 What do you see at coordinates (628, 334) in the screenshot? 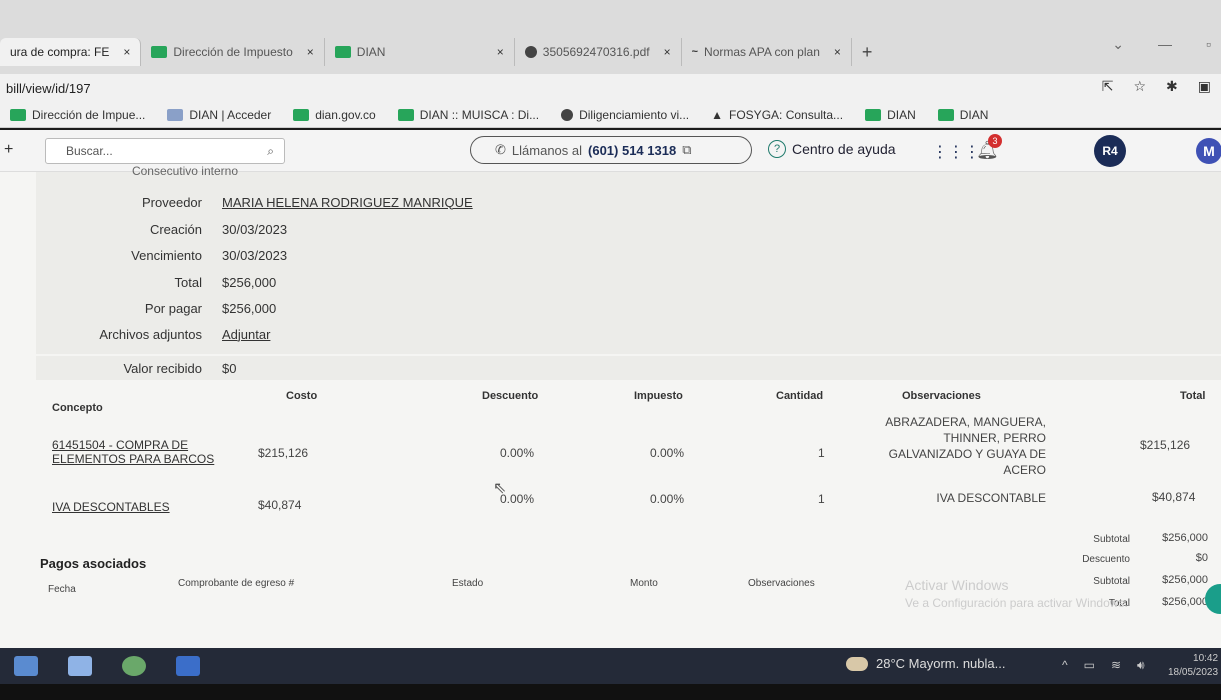
I see `detail-row-adjuntos: Archivos adjuntos Adjuntar` at bounding box center [628, 334].